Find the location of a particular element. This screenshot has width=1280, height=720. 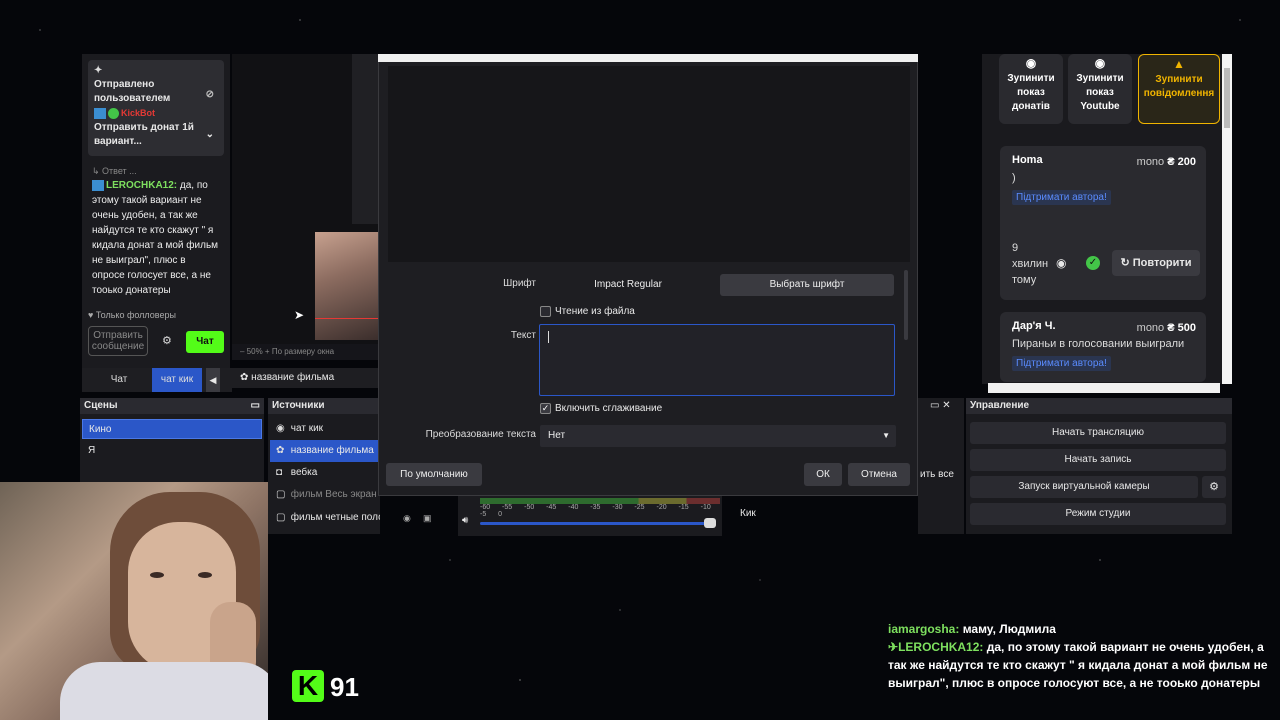

horizontal-scrollbar is located at coordinates (1104, 388).